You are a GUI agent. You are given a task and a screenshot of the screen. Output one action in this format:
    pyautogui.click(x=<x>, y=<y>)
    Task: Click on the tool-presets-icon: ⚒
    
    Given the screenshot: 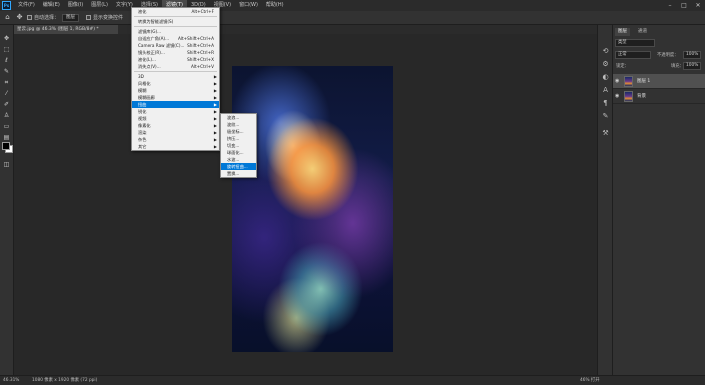 What is the action you would take?
    pyautogui.click(x=605, y=133)
    